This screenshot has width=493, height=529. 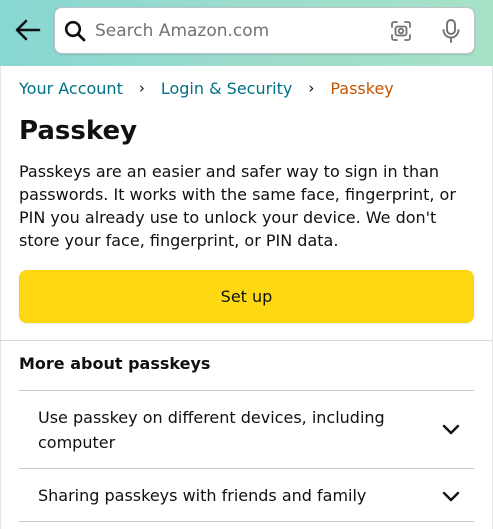 What do you see at coordinates (246, 521) in the screenshot?
I see `accordion-divider` at bounding box center [246, 521].